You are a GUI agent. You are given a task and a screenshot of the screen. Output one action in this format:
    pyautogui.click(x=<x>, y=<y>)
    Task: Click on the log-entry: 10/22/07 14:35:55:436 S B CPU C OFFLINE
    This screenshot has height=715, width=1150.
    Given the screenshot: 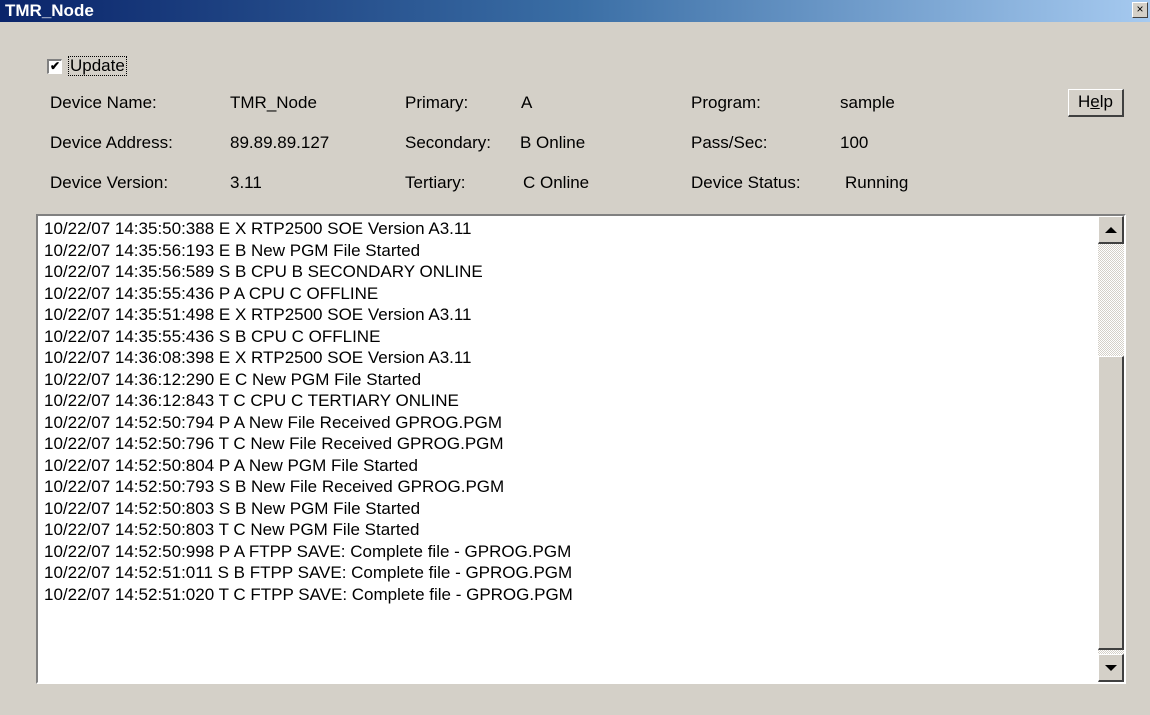 What is the action you would take?
    pyautogui.click(x=308, y=337)
    